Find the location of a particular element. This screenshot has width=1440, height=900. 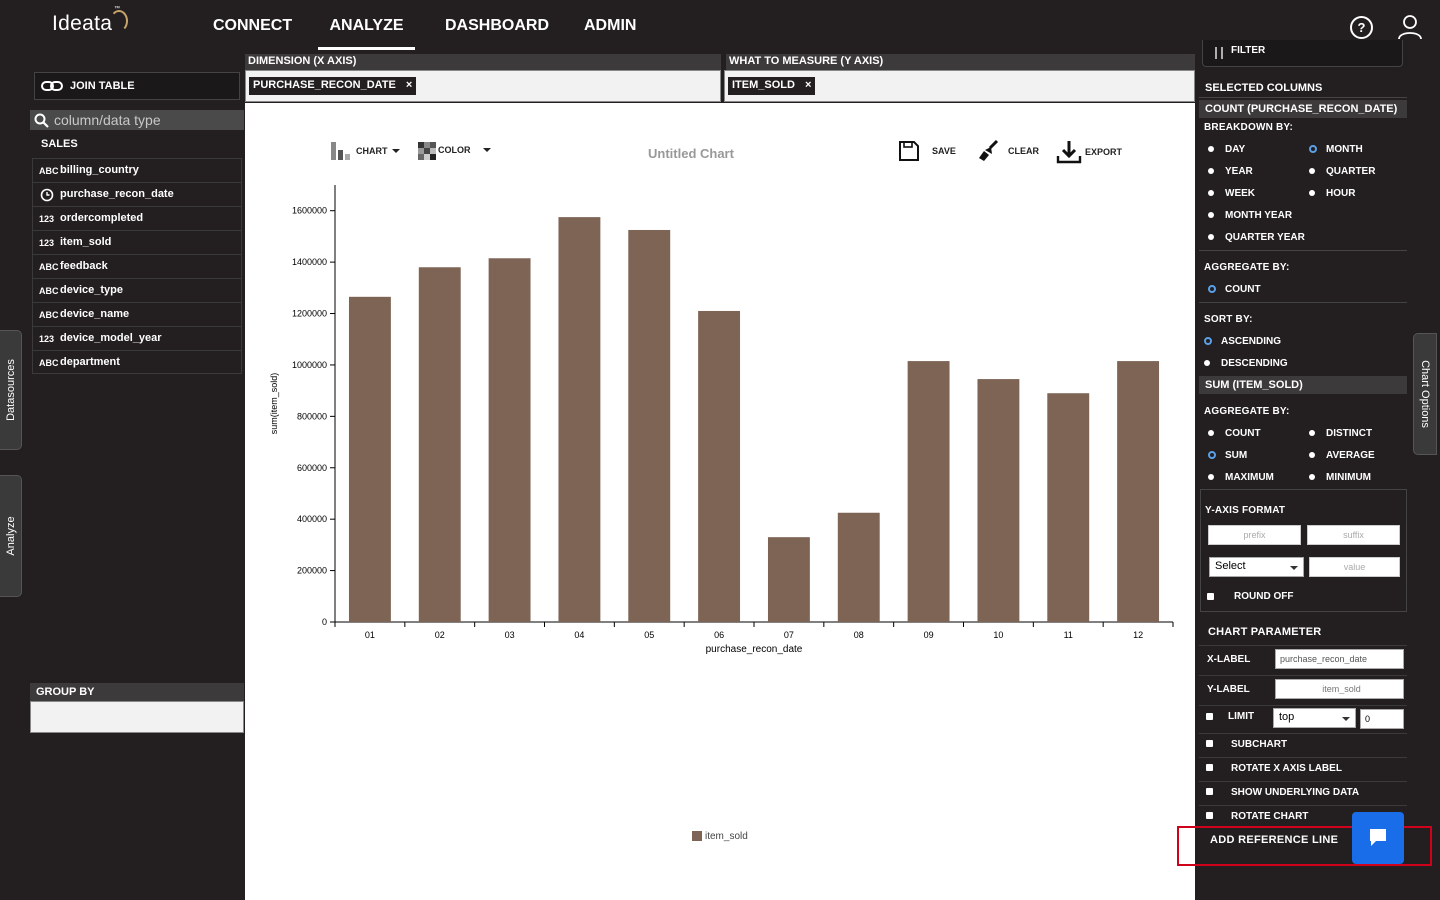

aggregate-by-label: AGGREGATE BY: is located at coordinates (1247, 267).